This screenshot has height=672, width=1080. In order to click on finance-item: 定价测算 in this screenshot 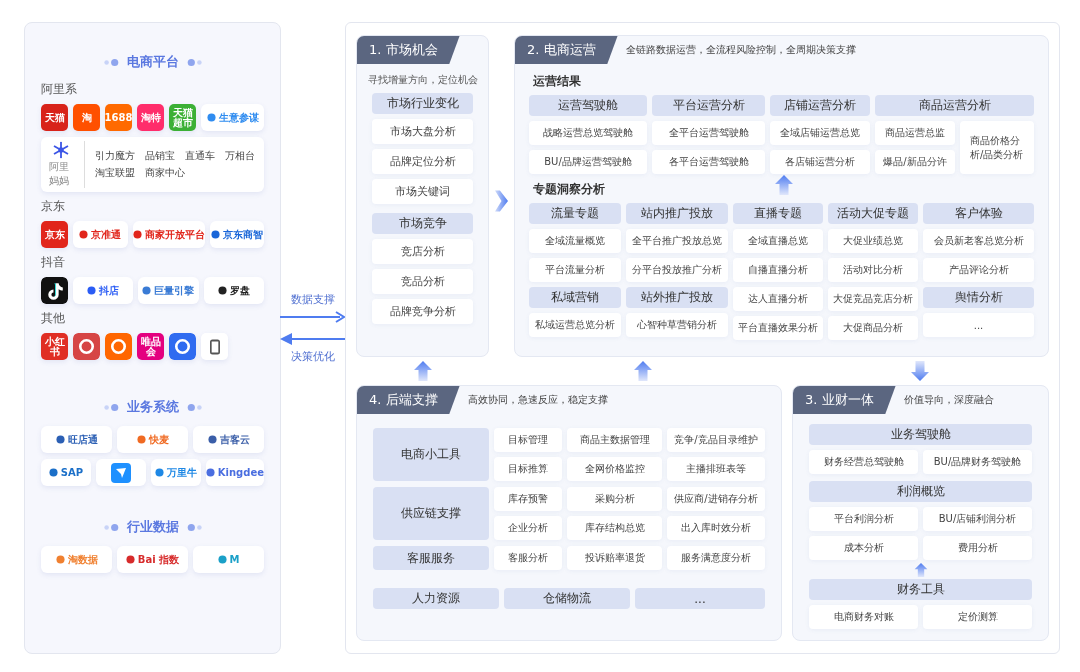, I will do `click(977, 617)`.